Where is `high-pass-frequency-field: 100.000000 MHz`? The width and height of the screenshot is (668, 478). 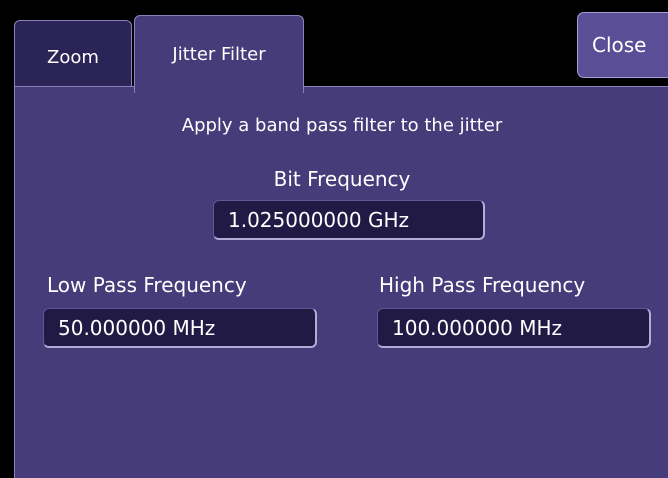
high-pass-frequency-field: 100.000000 MHz is located at coordinates (514, 328).